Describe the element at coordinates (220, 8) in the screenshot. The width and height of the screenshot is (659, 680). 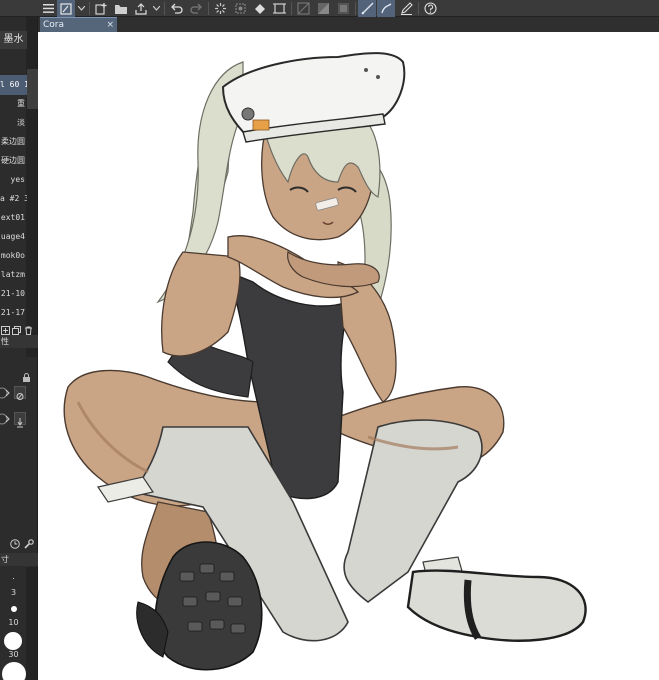
I see `loading-icon` at that location.